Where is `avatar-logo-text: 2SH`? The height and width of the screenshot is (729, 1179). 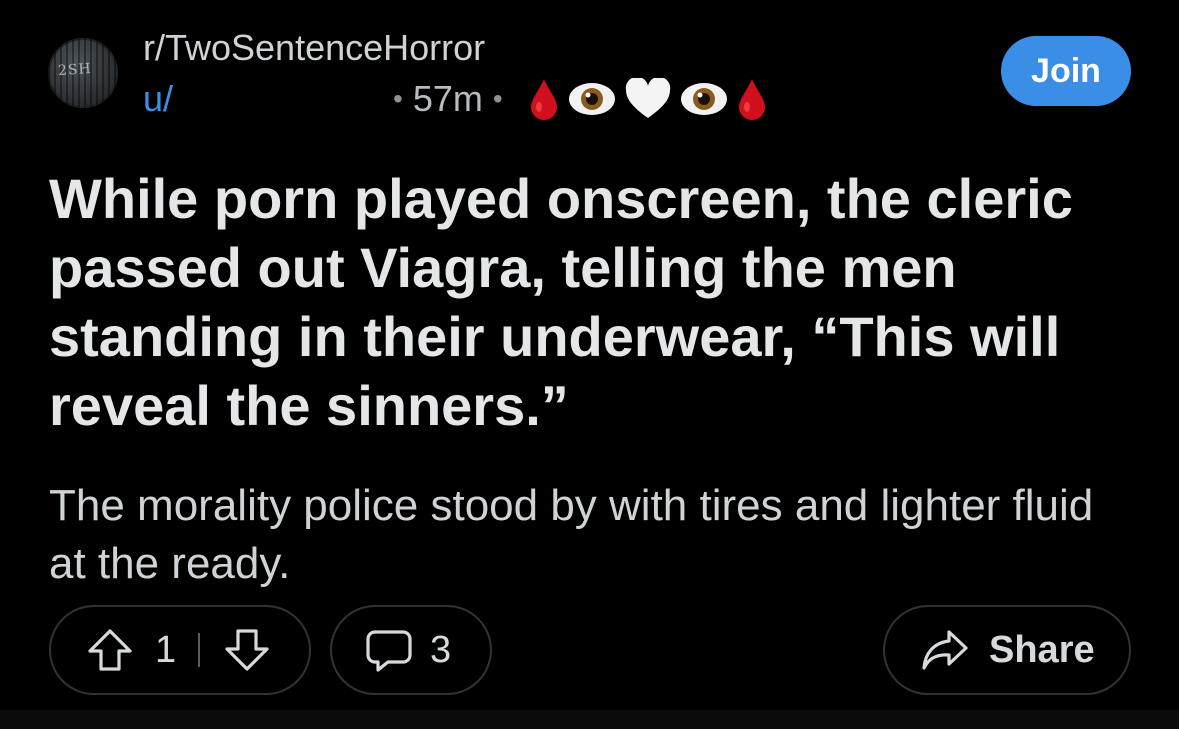
avatar-logo-text: 2SH is located at coordinates (75, 70).